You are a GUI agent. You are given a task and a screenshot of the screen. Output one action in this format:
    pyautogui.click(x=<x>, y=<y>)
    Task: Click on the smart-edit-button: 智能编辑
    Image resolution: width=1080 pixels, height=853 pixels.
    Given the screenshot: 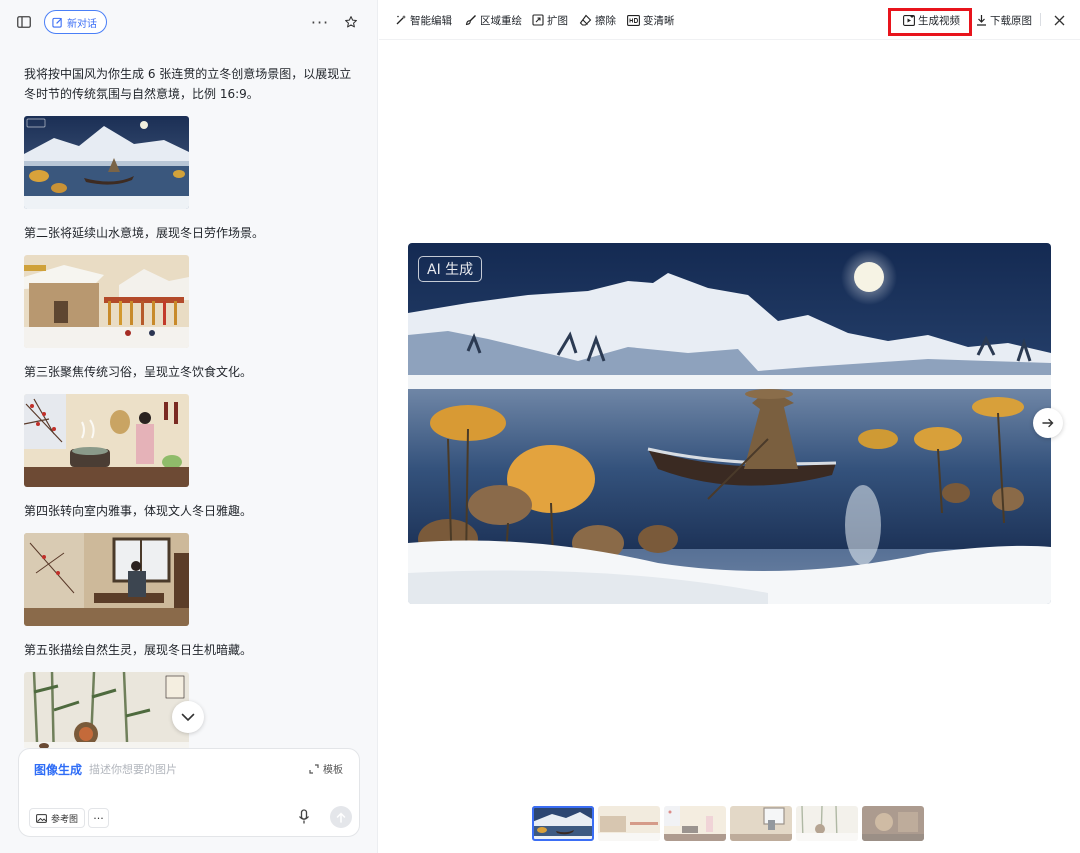 What is the action you would take?
    pyautogui.click(x=423, y=20)
    